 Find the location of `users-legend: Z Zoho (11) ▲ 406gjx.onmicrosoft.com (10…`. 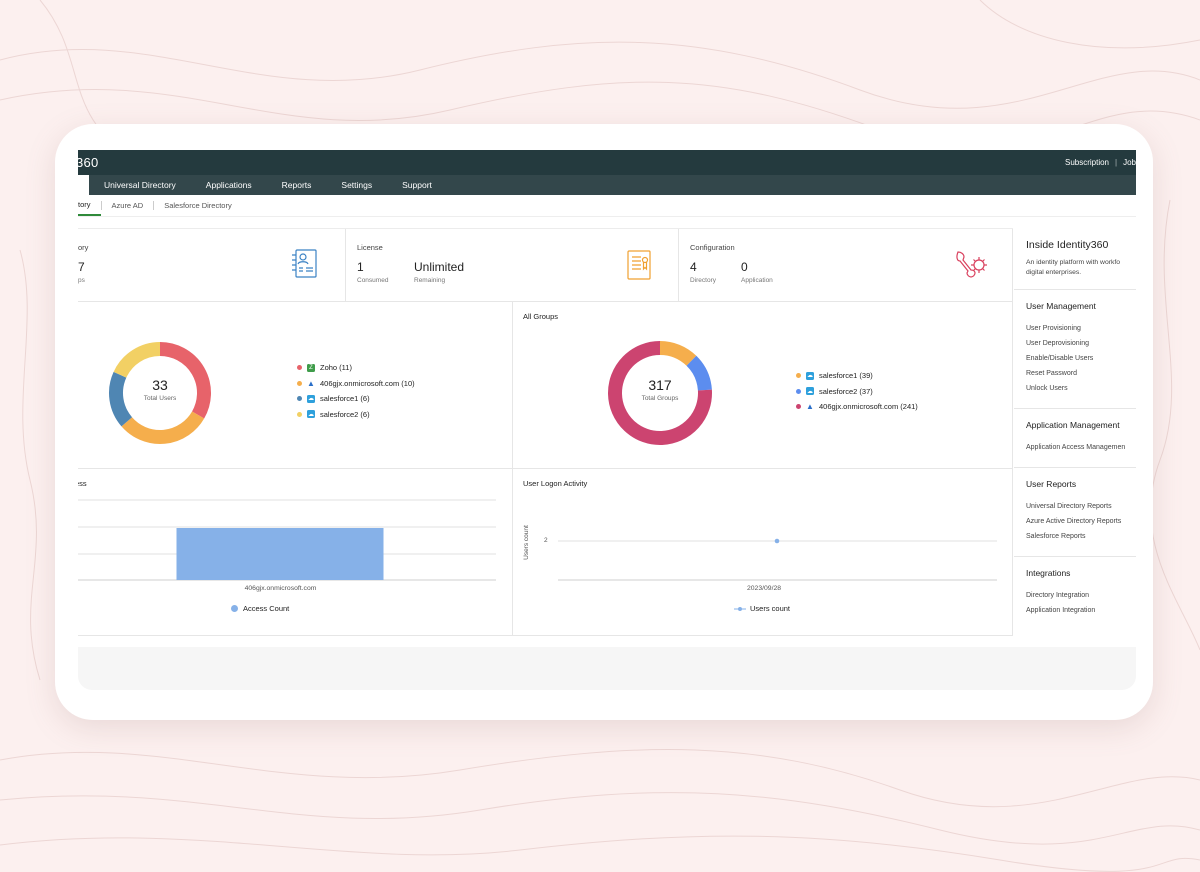

users-legend: Z Zoho (11) ▲ 406gjx.onmicrosoft.com (10… is located at coordinates (356, 391).